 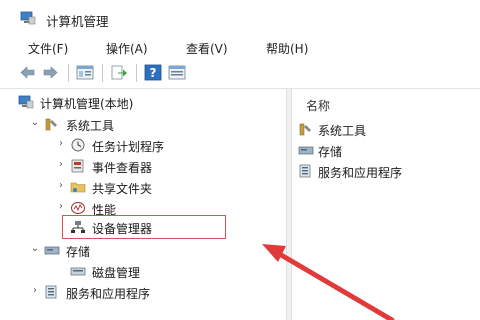 What do you see at coordinates (122, 189) in the screenshot?
I see `tree-item-label: 共享文件夹` at bounding box center [122, 189].